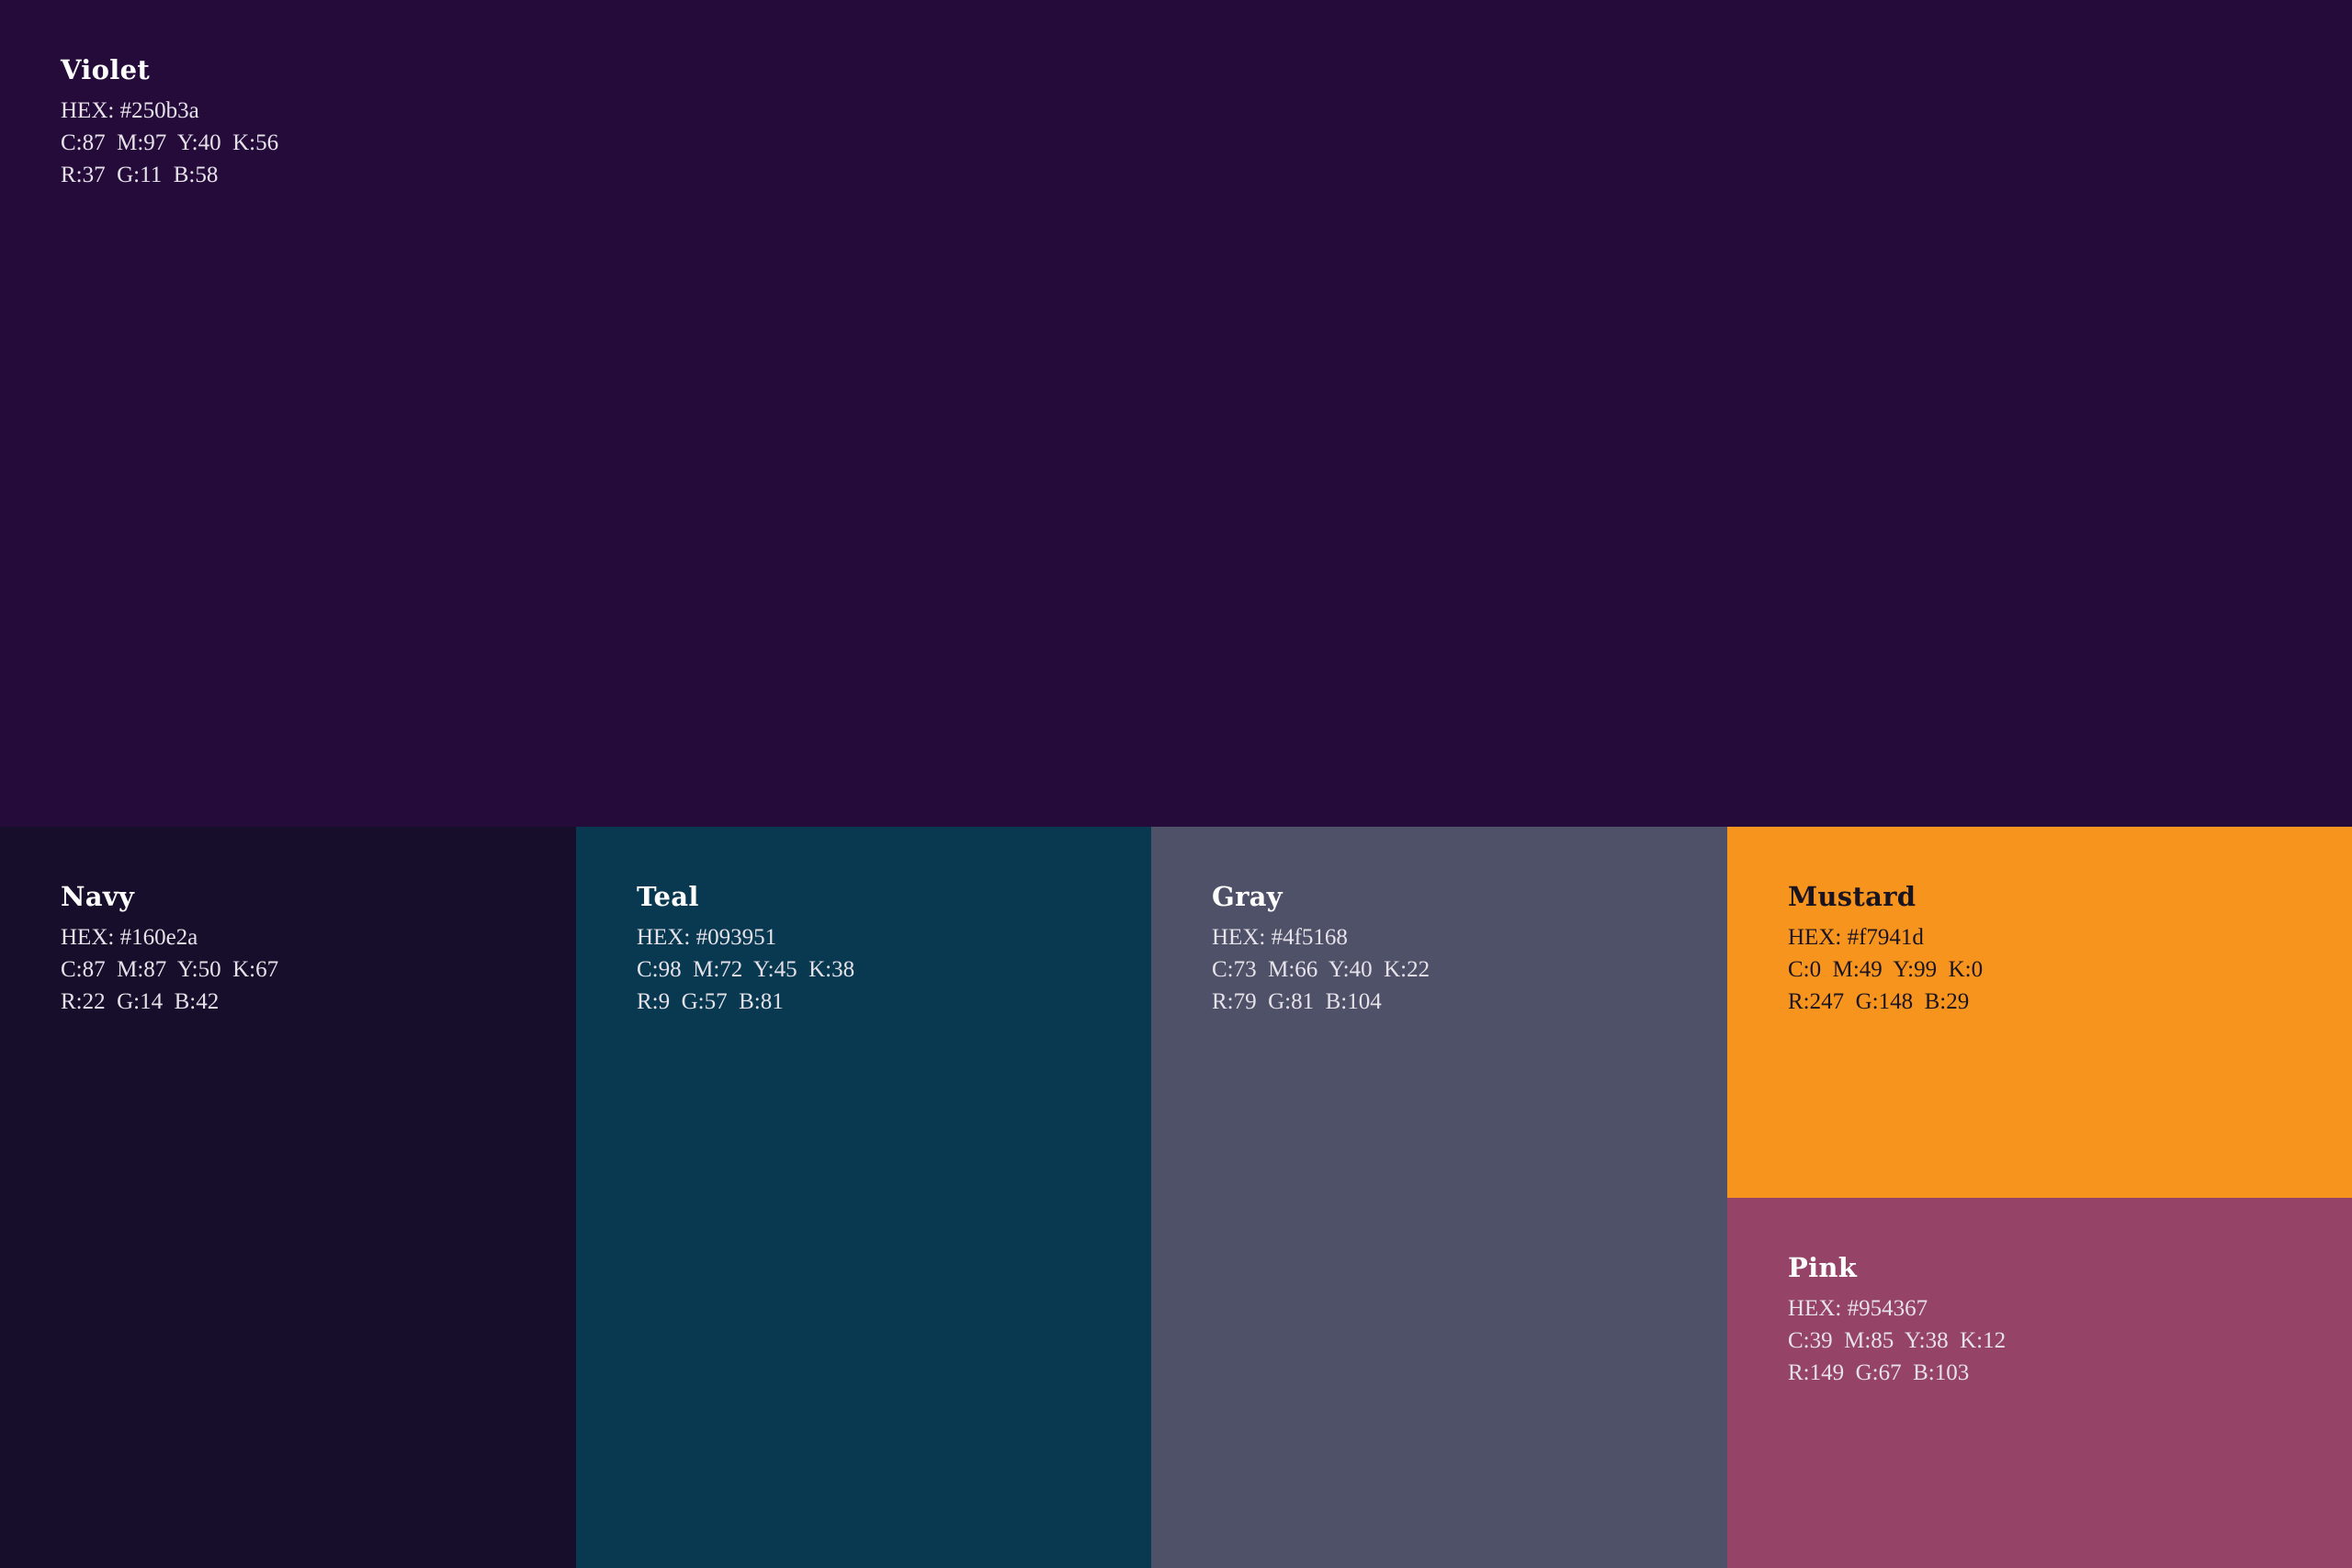  What do you see at coordinates (1280, 938) in the screenshot?
I see `swatch-hex: HEX: #4f5168` at bounding box center [1280, 938].